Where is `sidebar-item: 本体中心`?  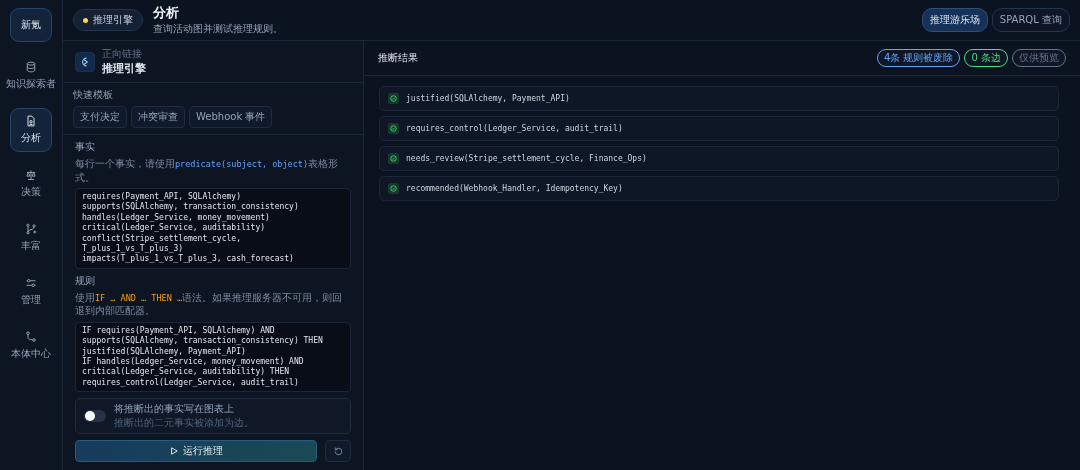
sidebar-item: 本体中心 is located at coordinates (31, 346).